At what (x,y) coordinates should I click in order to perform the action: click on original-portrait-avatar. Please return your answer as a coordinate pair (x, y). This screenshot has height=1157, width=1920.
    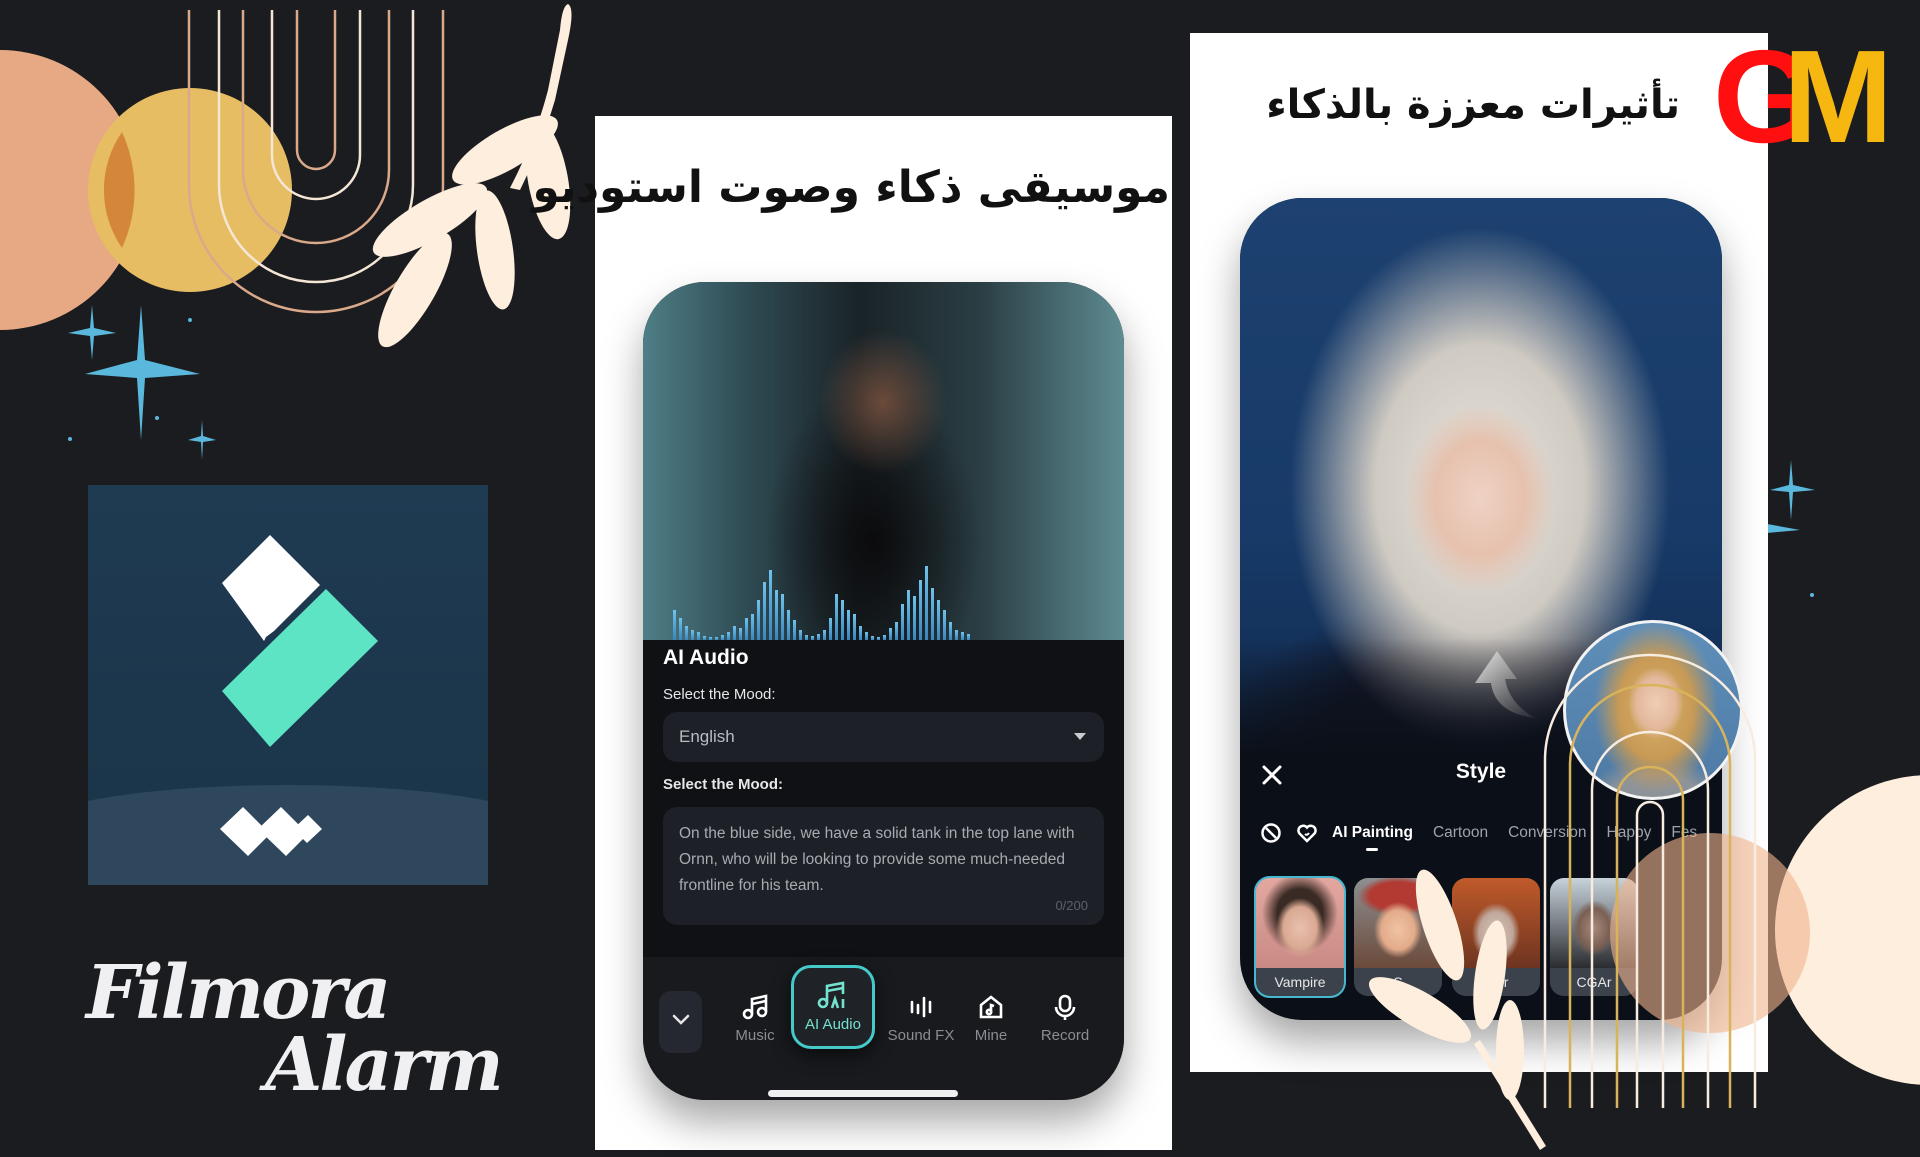
    Looking at the image, I should click on (1653, 710).